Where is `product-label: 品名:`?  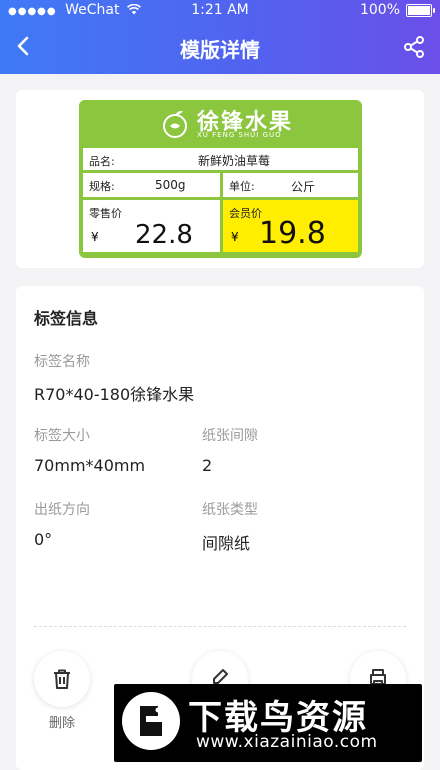 product-label: 品名: is located at coordinates (102, 161).